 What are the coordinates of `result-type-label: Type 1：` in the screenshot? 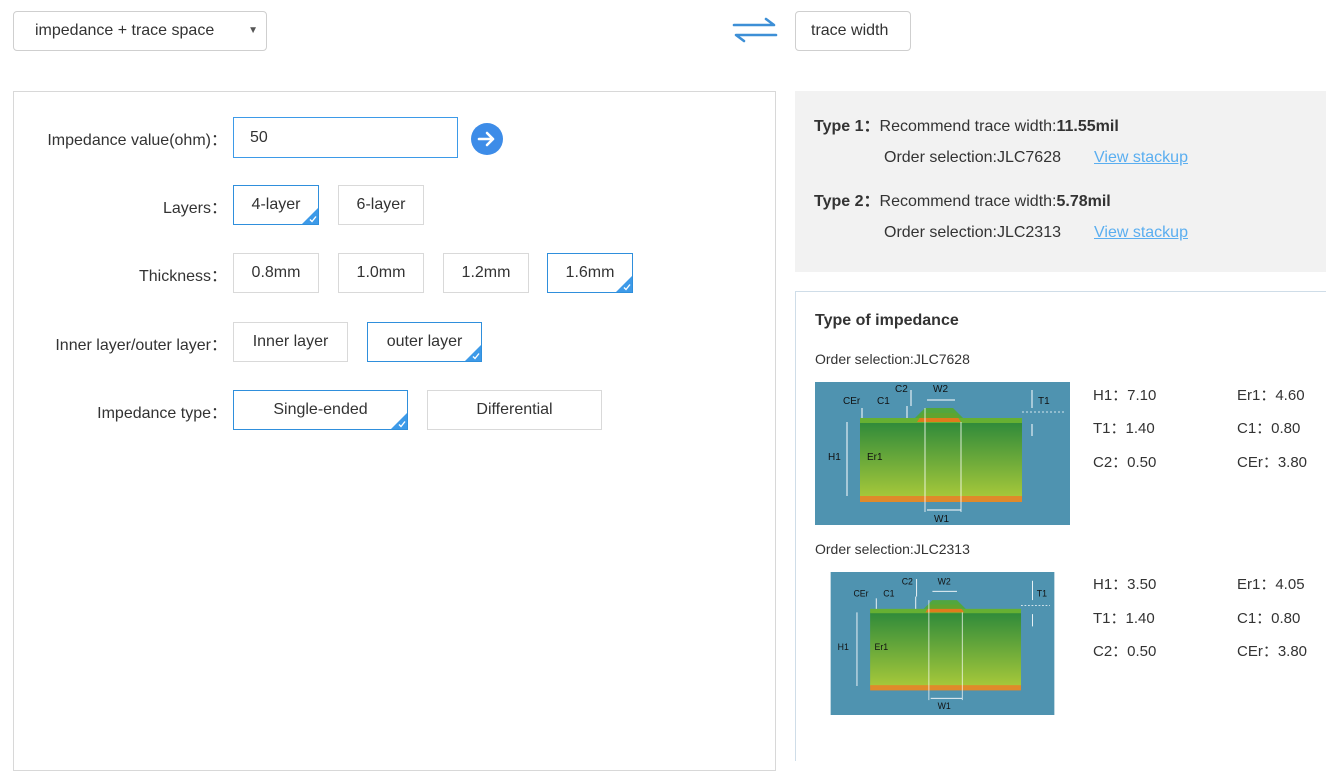 It's located at (847, 126).